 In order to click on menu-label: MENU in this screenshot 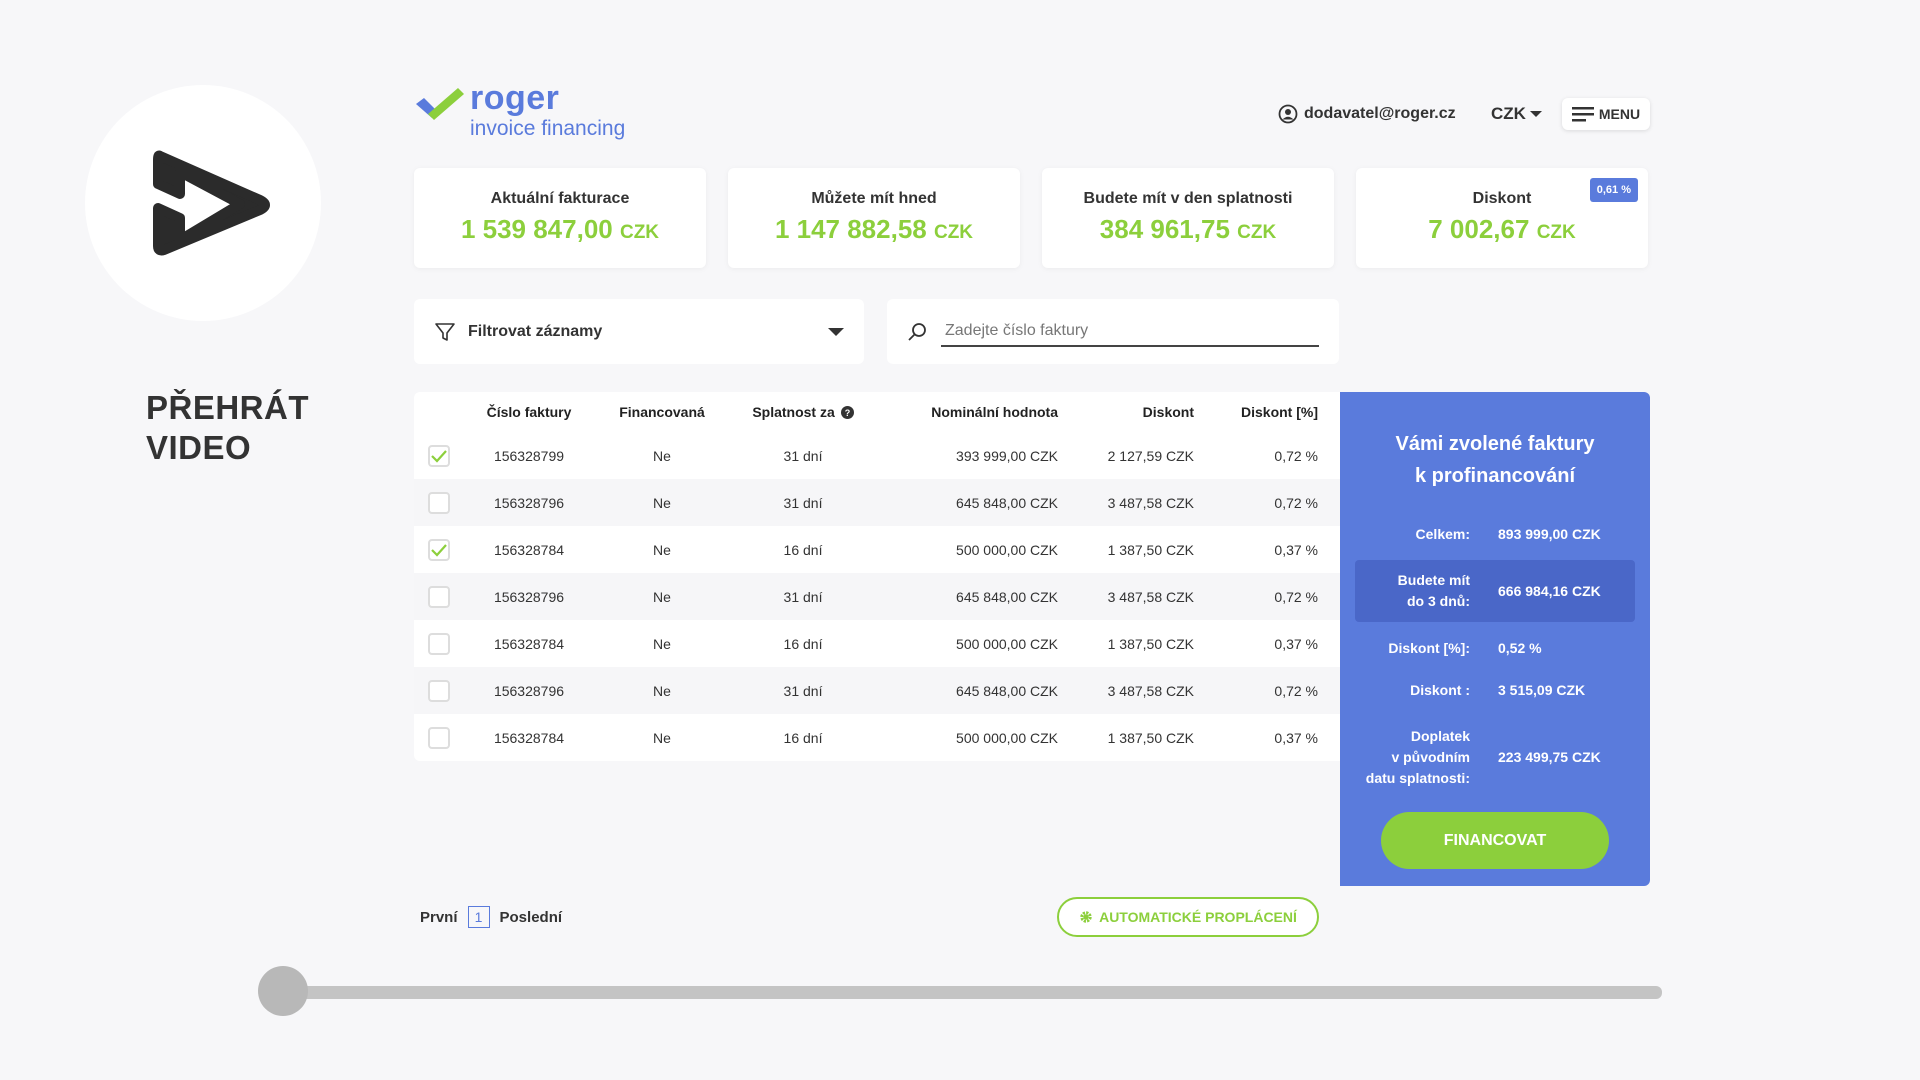, I will do `click(1619, 114)`.